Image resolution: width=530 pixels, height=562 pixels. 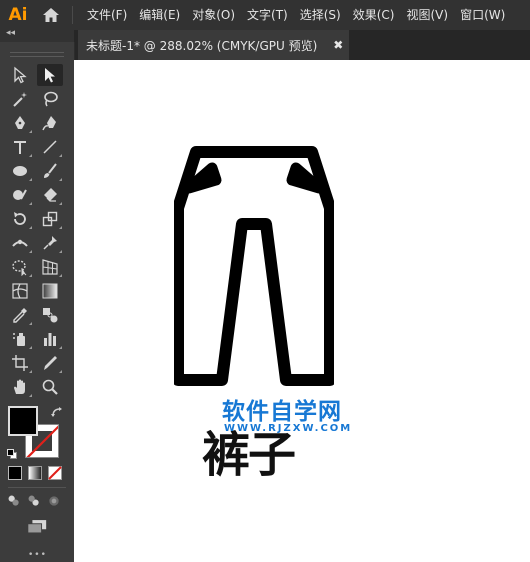 What do you see at coordinates (50, 291) in the screenshot?
I see `gradient-tool-icon` at bounding box center [50, 291].